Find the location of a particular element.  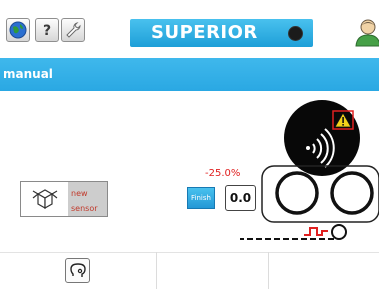

help-icon: ? is located at coordinates (47, 31).